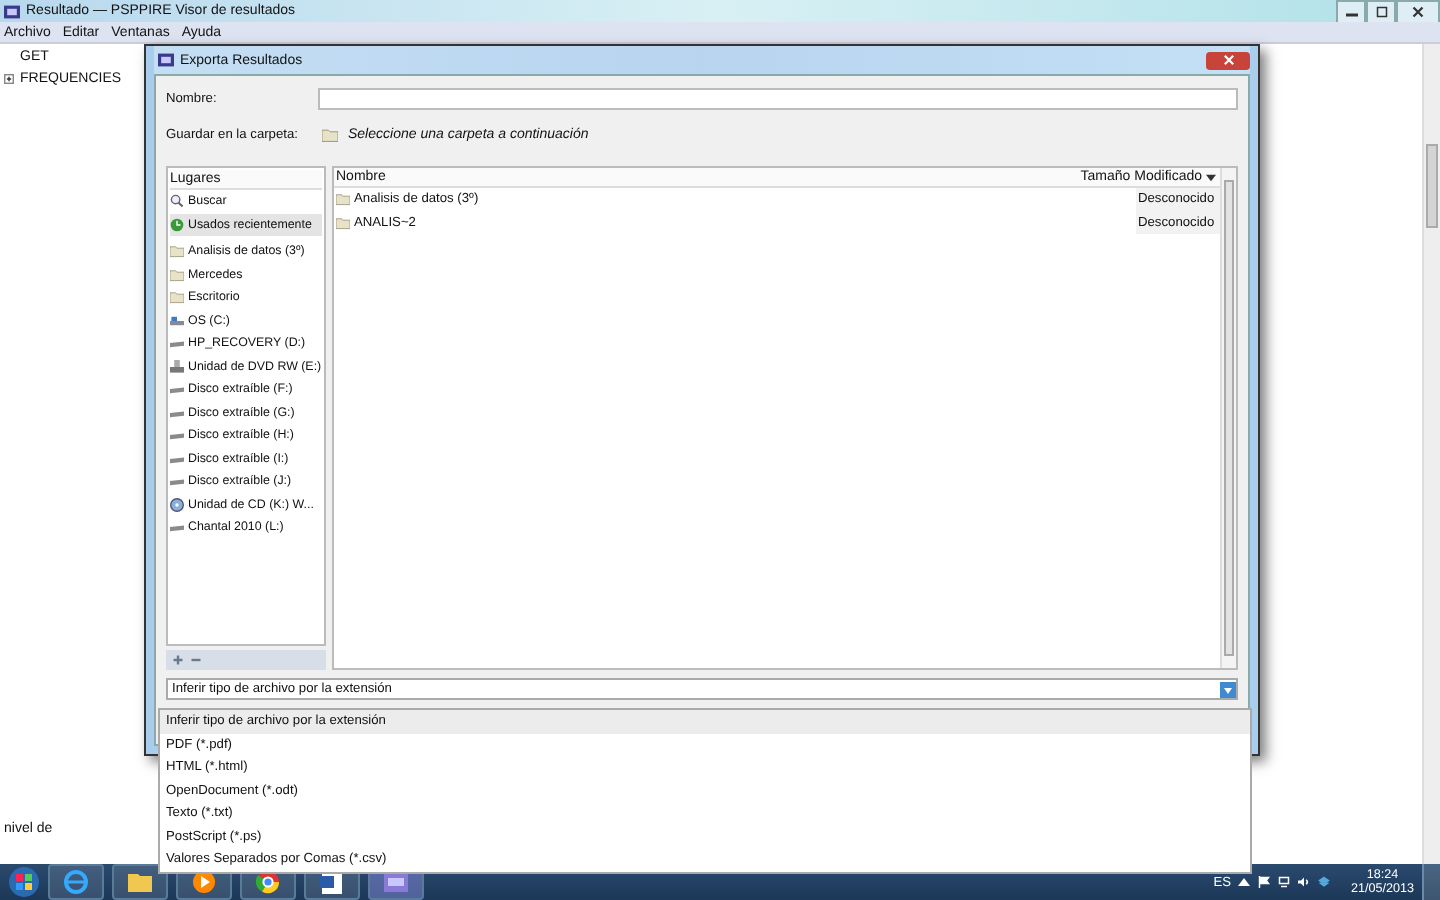 The image size is (1440, 900). I want to click on hard-drive-icon, so click(177, 320).